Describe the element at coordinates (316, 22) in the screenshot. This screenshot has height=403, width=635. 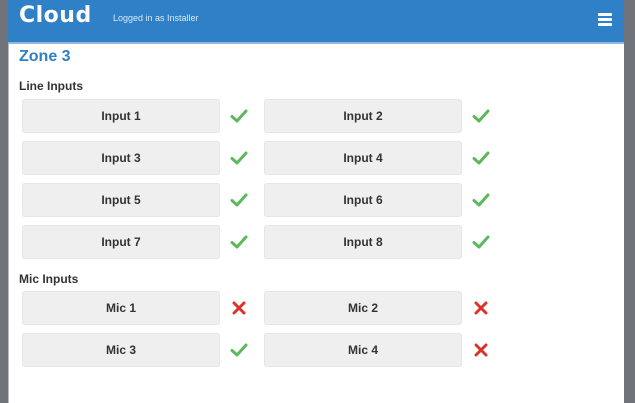
I see `top-bar: Cloud Logged in as Installer` at that location.